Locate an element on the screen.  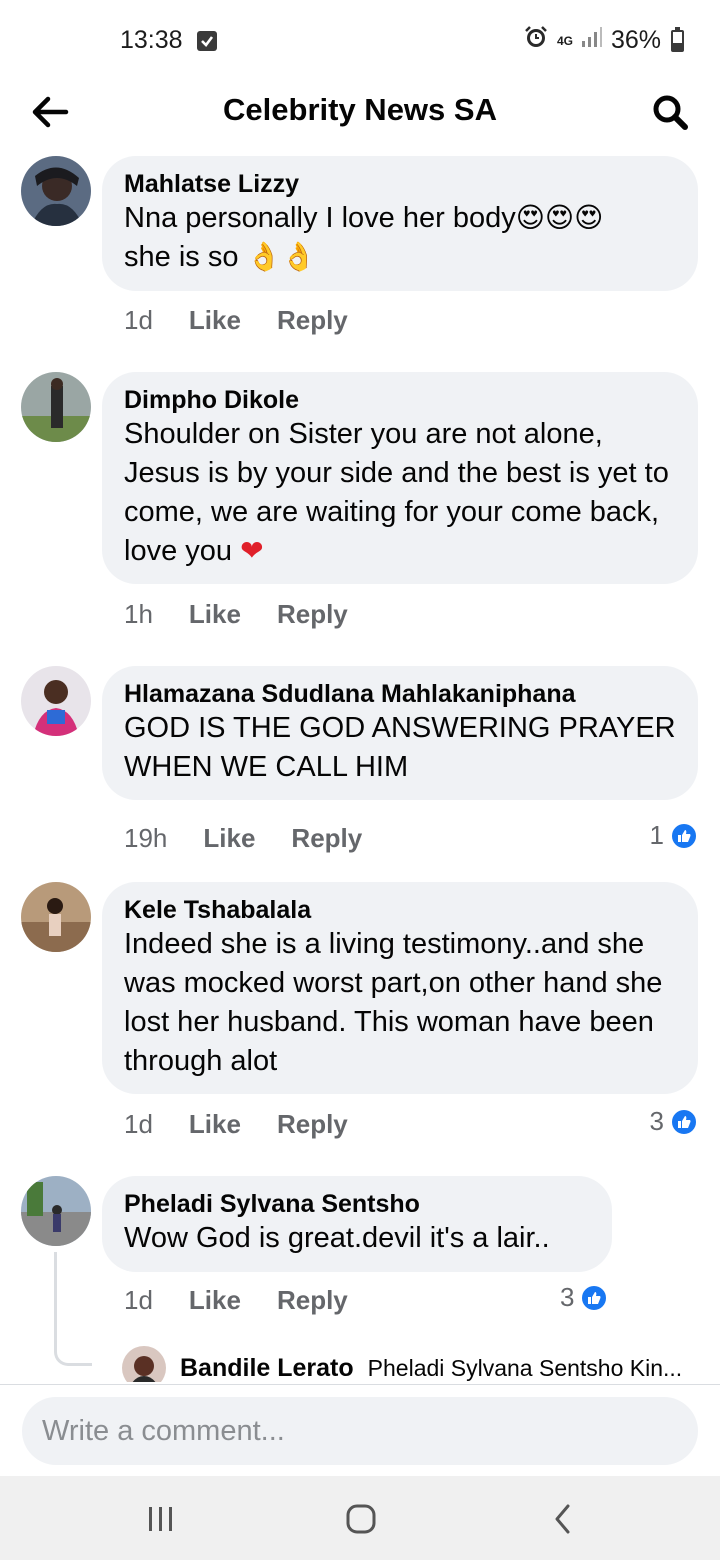
recent-apps-icon is located at coordinates (160, 1519).